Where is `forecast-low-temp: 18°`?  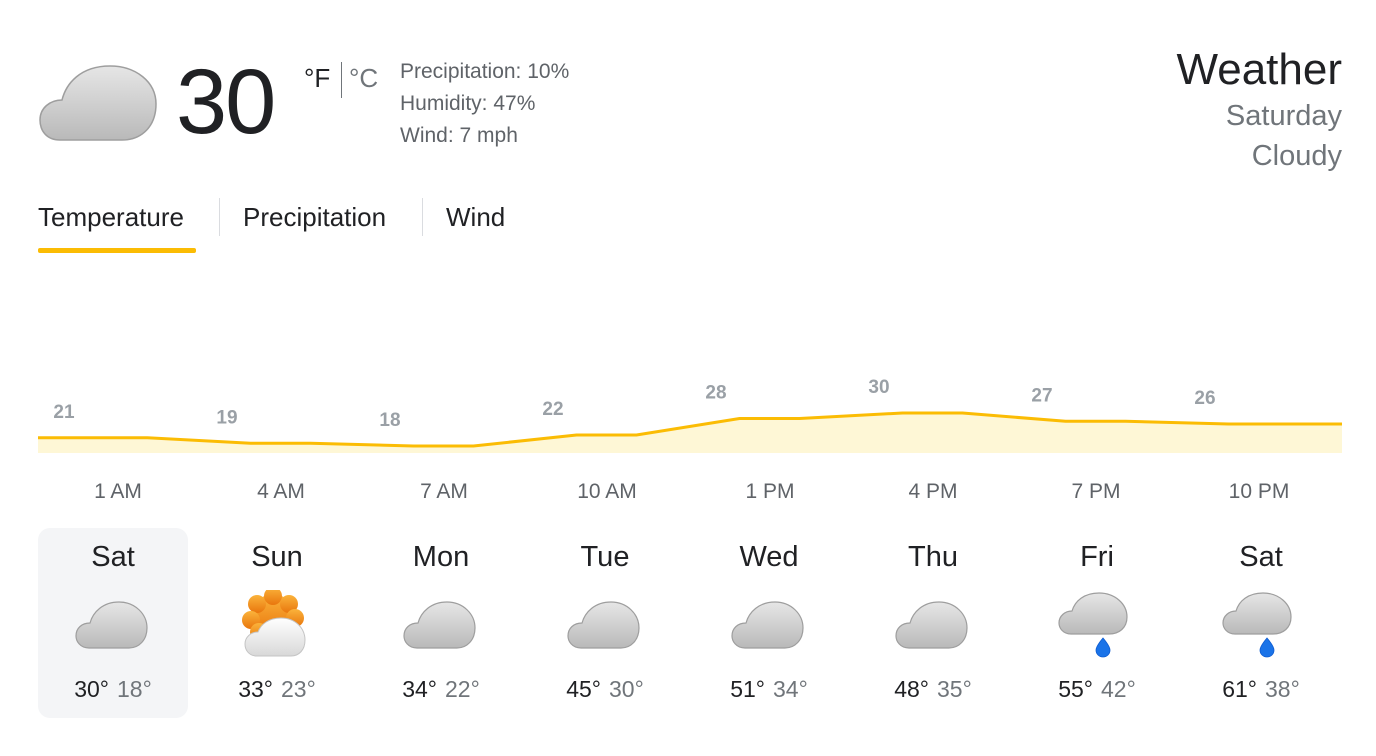
forecast-low-temp: 18° is located at coordinates (134, 689).